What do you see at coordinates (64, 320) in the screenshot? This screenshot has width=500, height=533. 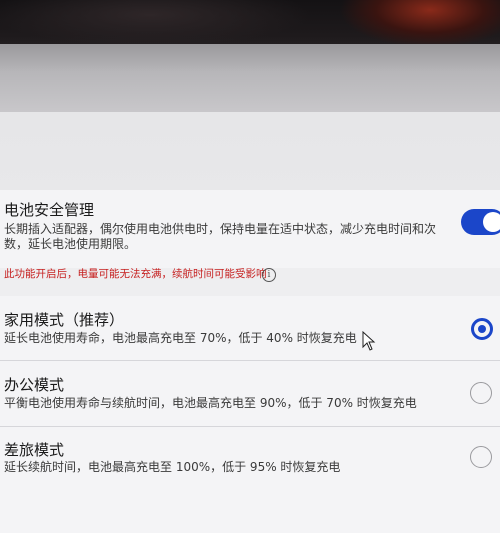 I see `mode-home-title: 家用模式（推荐）` at bounding box center [64, 320].